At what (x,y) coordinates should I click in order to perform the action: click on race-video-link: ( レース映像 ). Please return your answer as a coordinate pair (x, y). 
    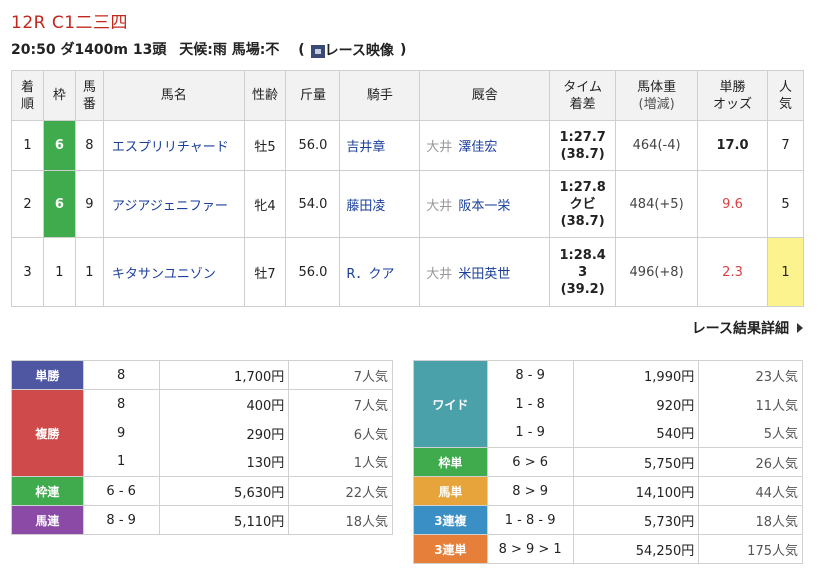
    Looking at the image, I should click on (352, 50).